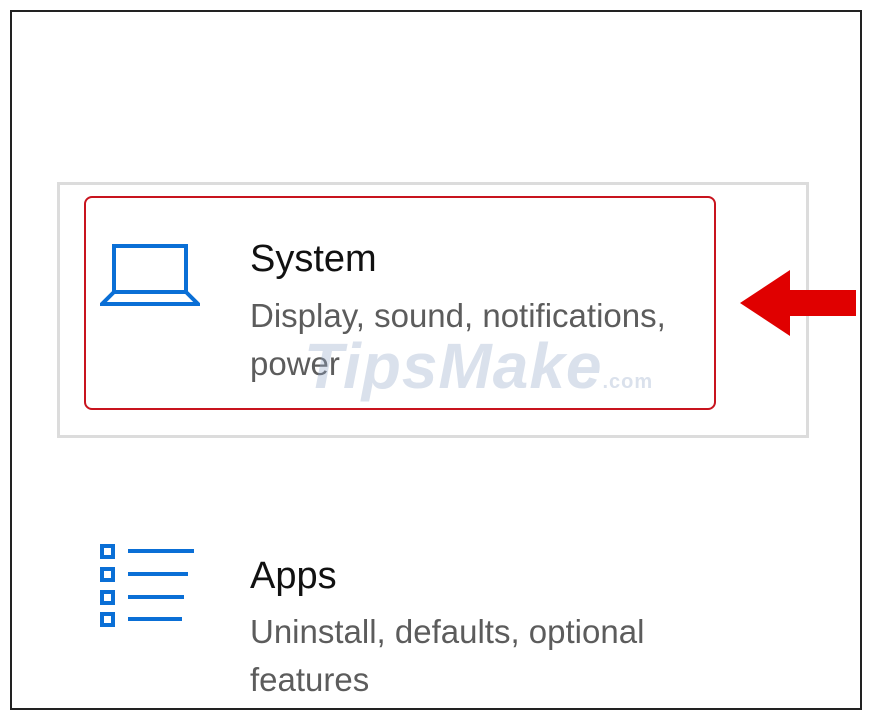  What do you see at coordinates (479, 366) in the screenshot?
I see `watermark-logo: TipsMake.com` at bounding box center [479, 366].